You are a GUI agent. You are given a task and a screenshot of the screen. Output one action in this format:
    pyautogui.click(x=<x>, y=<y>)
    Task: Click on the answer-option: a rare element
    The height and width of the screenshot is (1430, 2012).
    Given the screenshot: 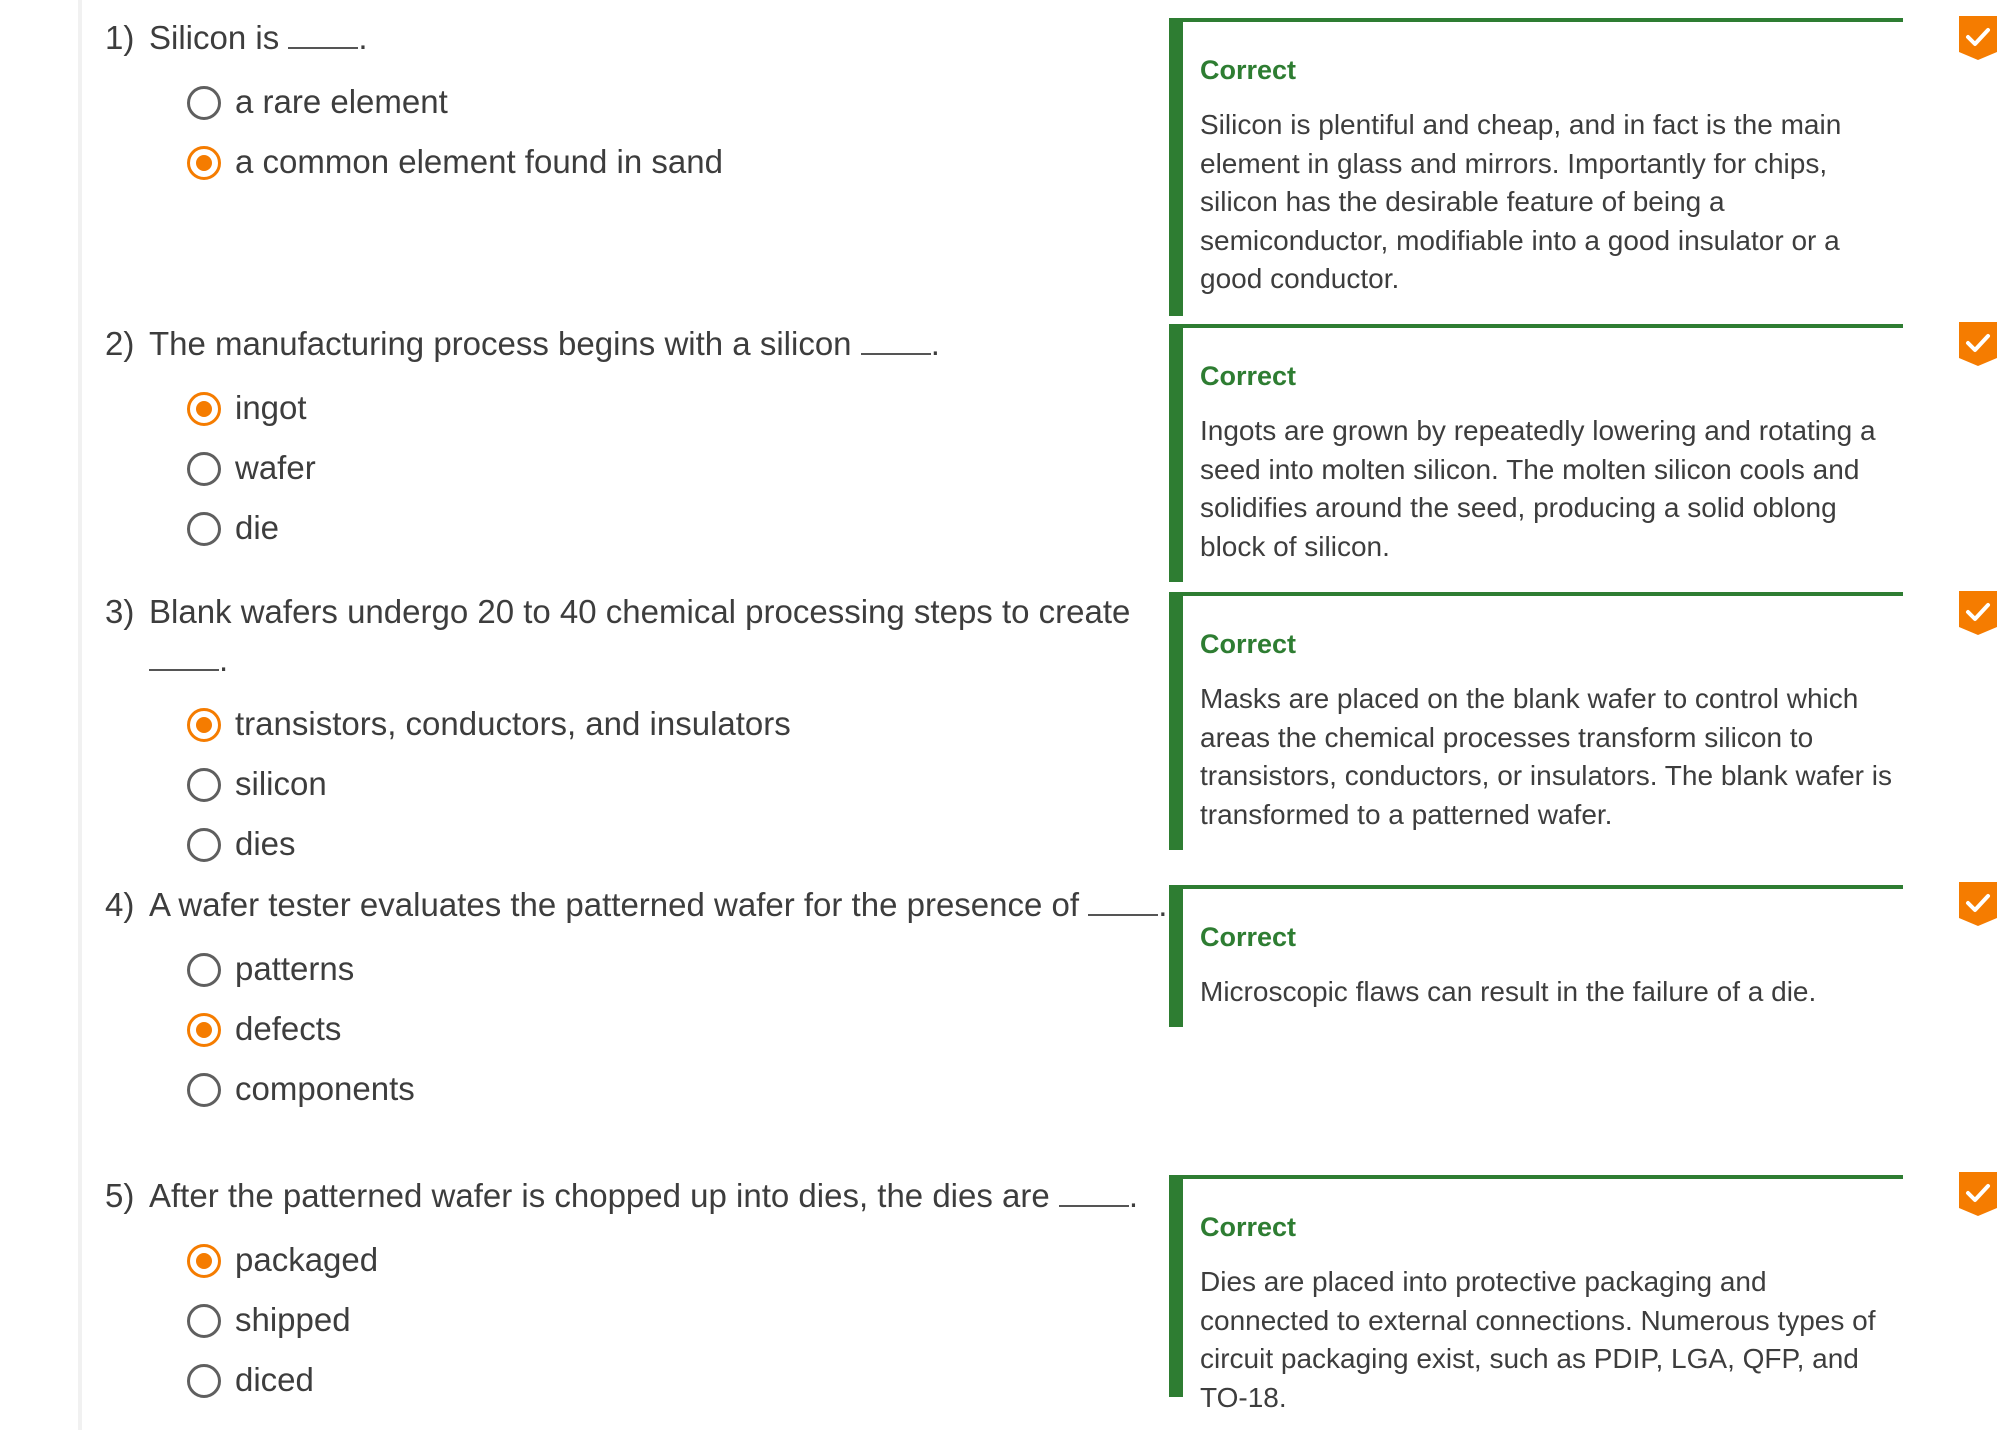 What is the action you would take?
    pyautogui.click(x=605, y=102)
    